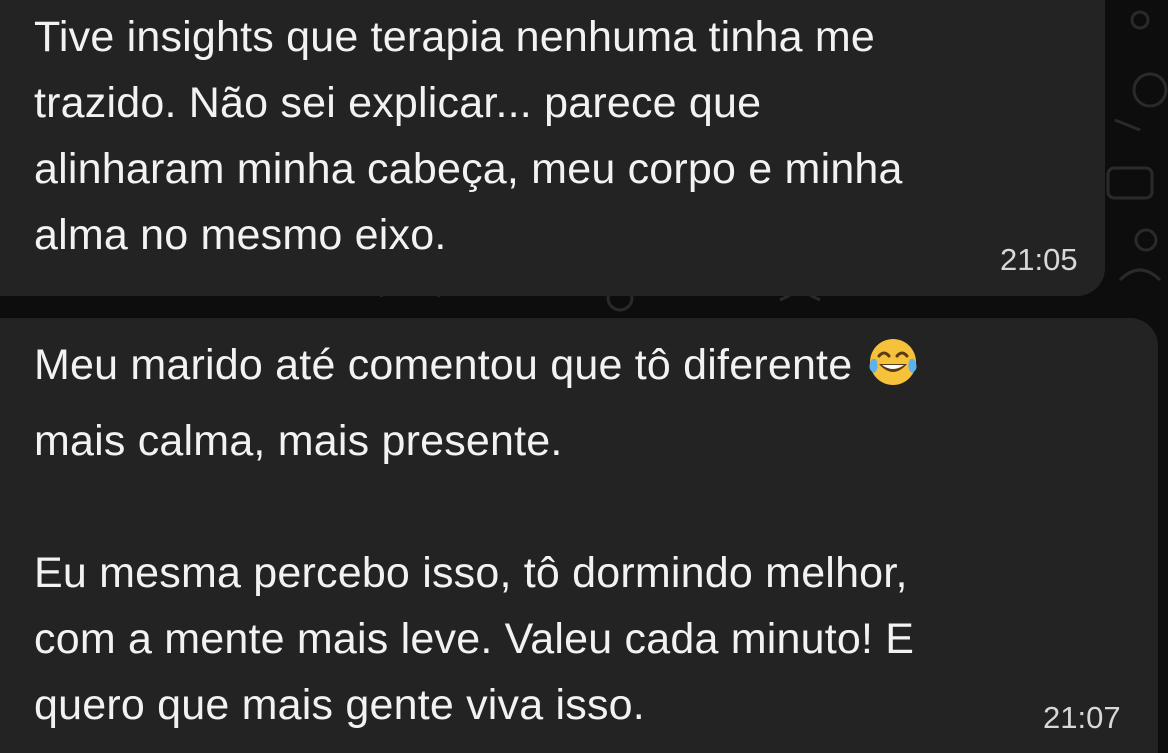 The height and width of the screenshot is (753, 1168). I want to click on message-text: Meu marido até comentou que tô diferente, so click(443, 365).